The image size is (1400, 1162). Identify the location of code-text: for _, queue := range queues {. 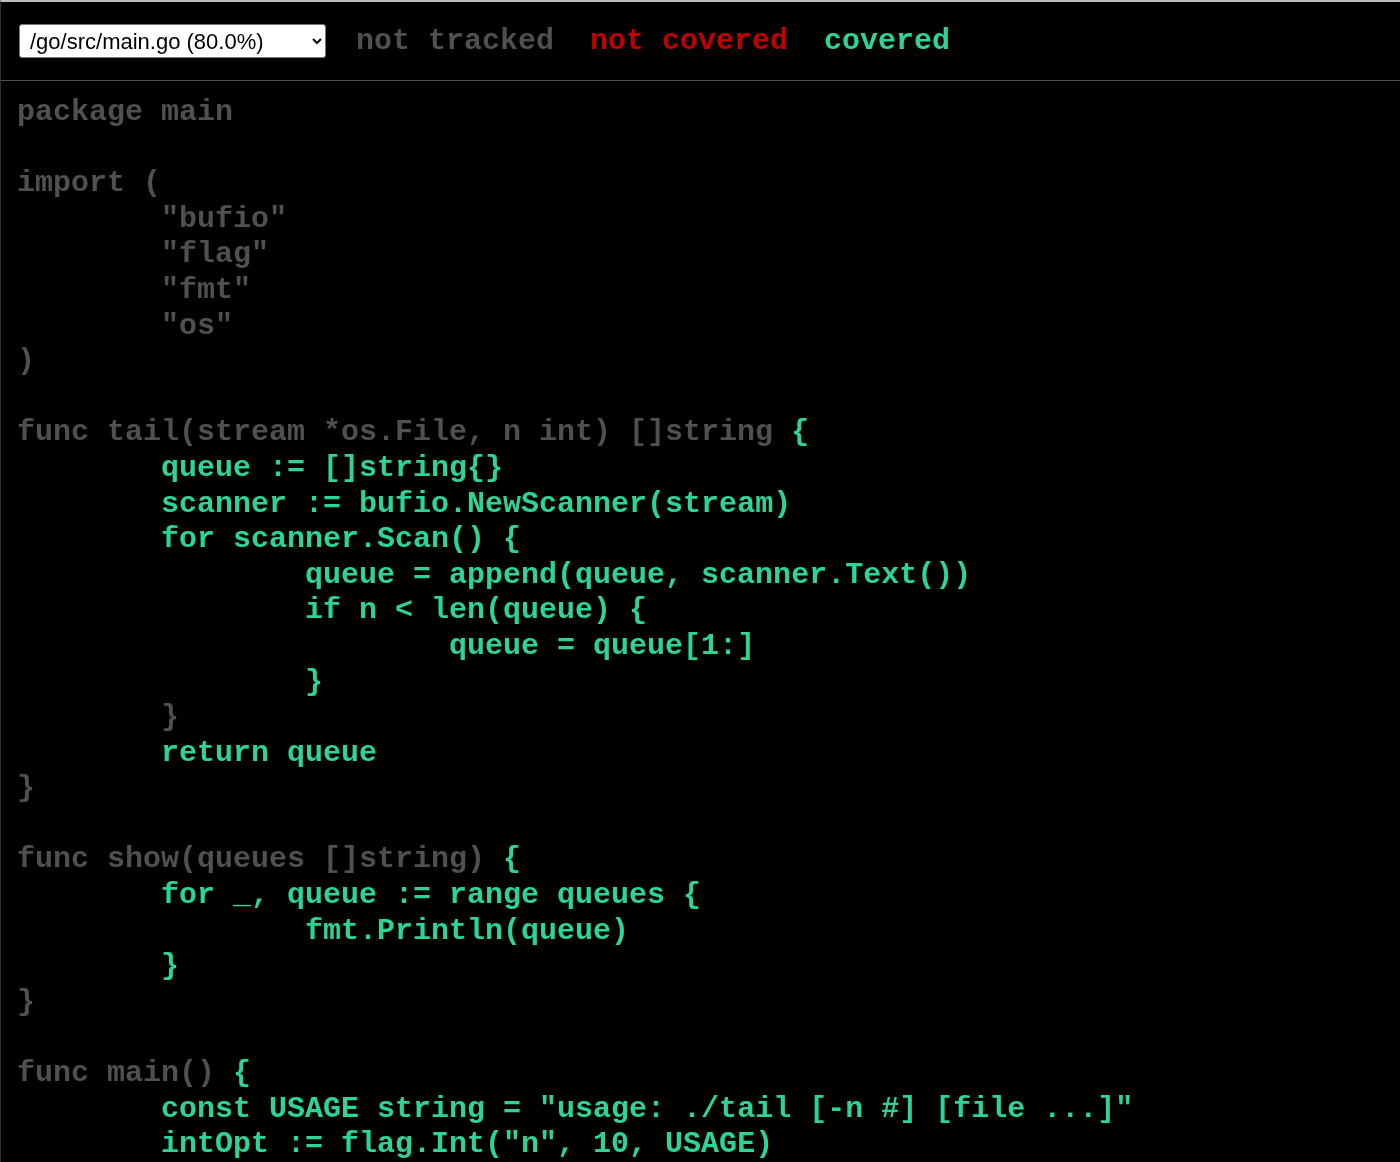
(431, 895).